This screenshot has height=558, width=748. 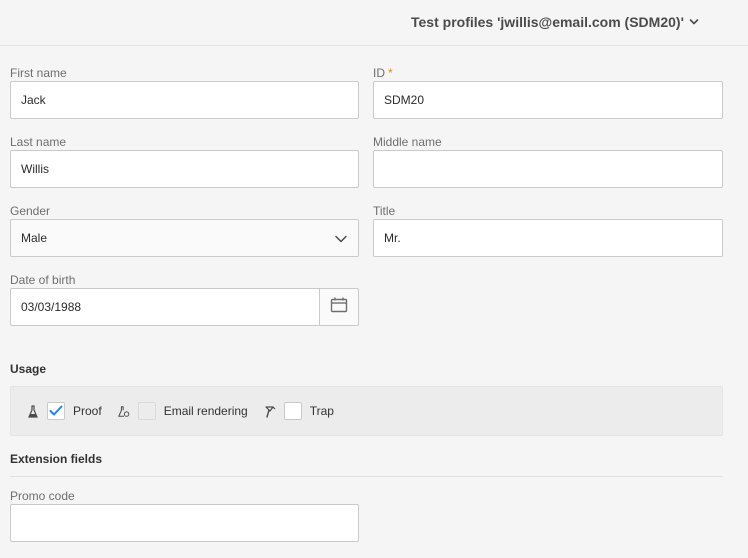 What do you see at coordinates (34, 238) in the screenshot?
I see `gender-value: Male` at bounding box center [34, 238].